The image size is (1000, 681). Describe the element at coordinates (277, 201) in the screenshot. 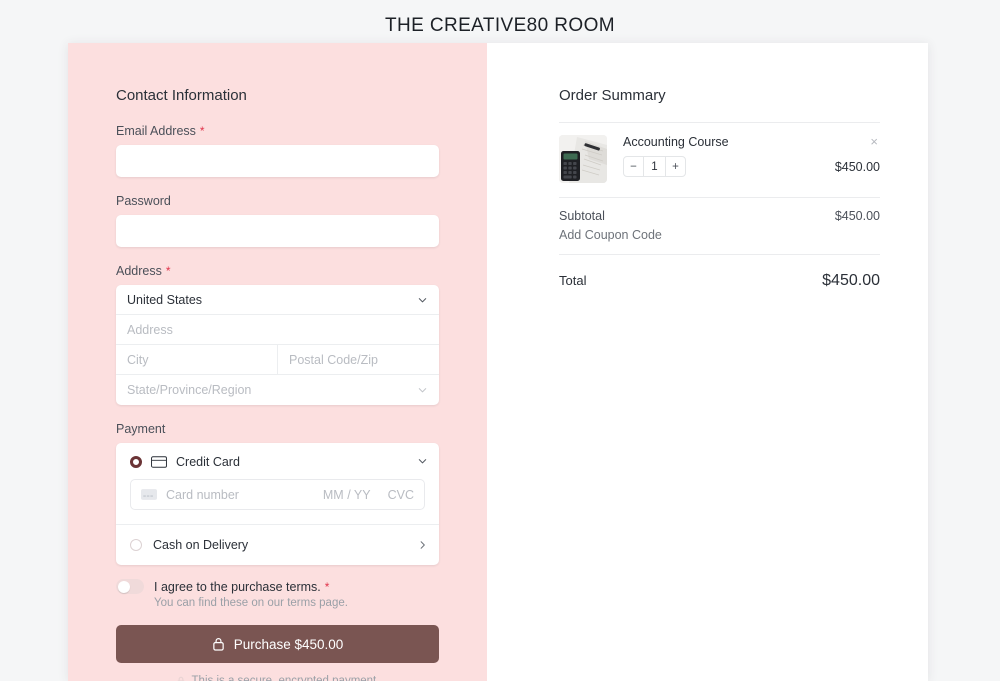

I see `password-label: Password` at that location.